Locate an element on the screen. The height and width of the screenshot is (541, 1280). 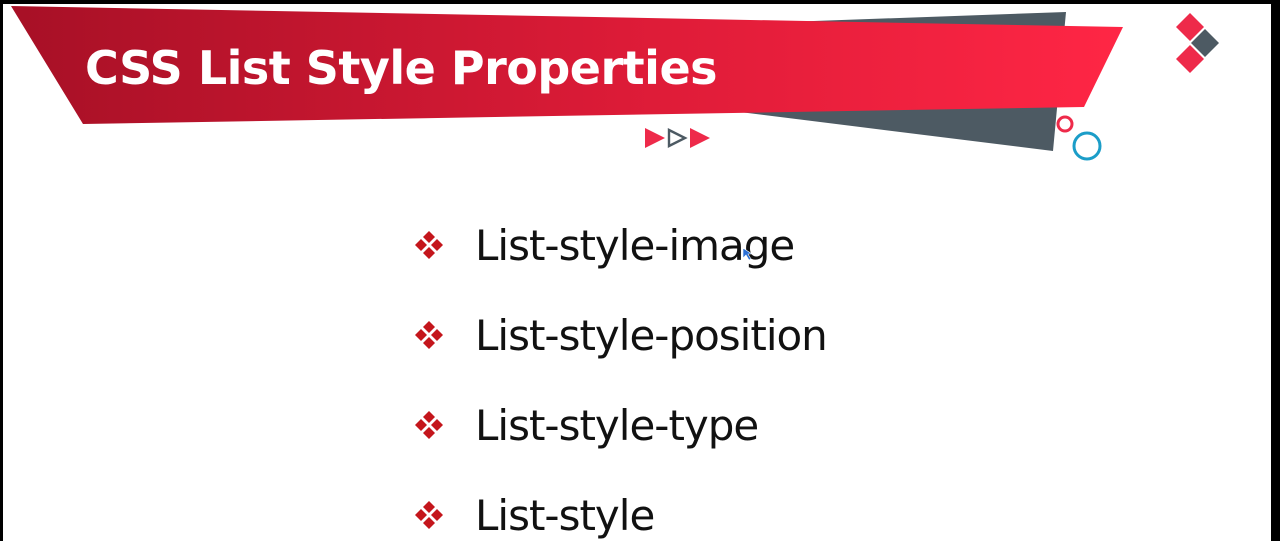
list-item: List-style-image is located at coordinates (619, 246).